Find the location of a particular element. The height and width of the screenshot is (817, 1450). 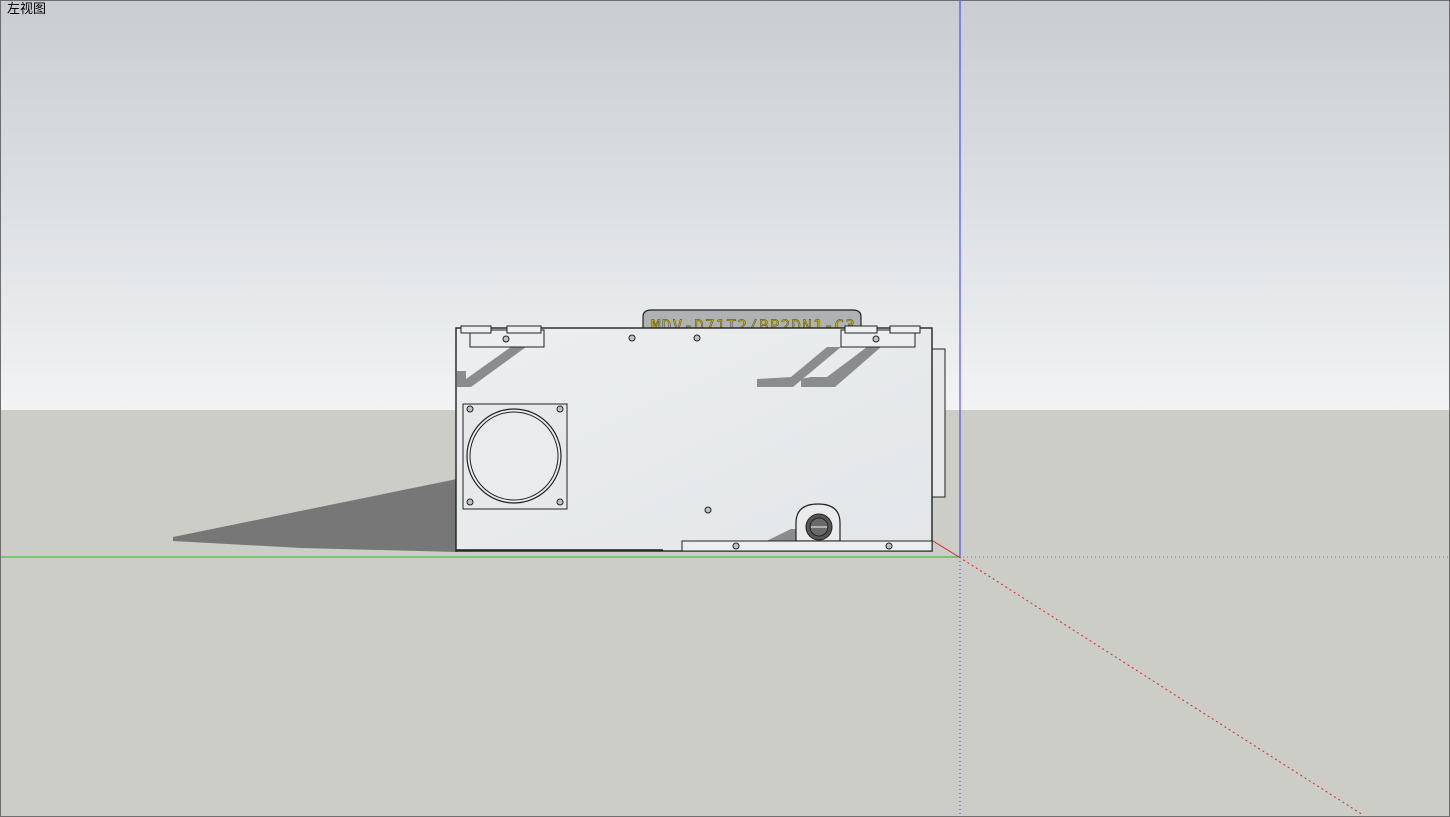

side-panel is located at coordinates (938, 423).